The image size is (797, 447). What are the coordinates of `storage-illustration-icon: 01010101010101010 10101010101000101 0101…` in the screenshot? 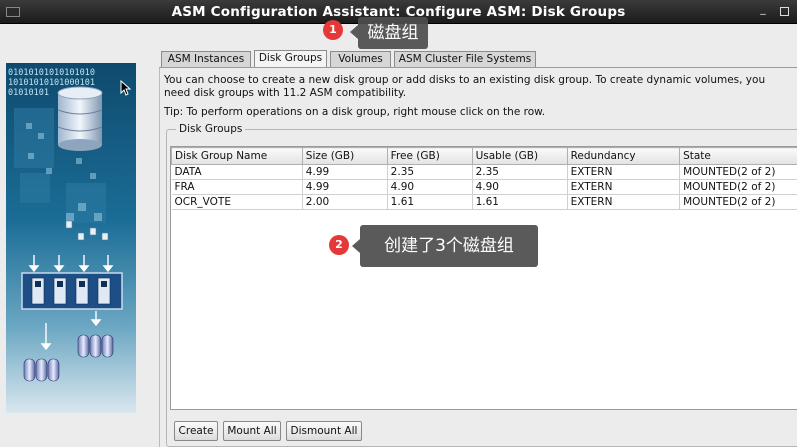 It's located at (65, 225).